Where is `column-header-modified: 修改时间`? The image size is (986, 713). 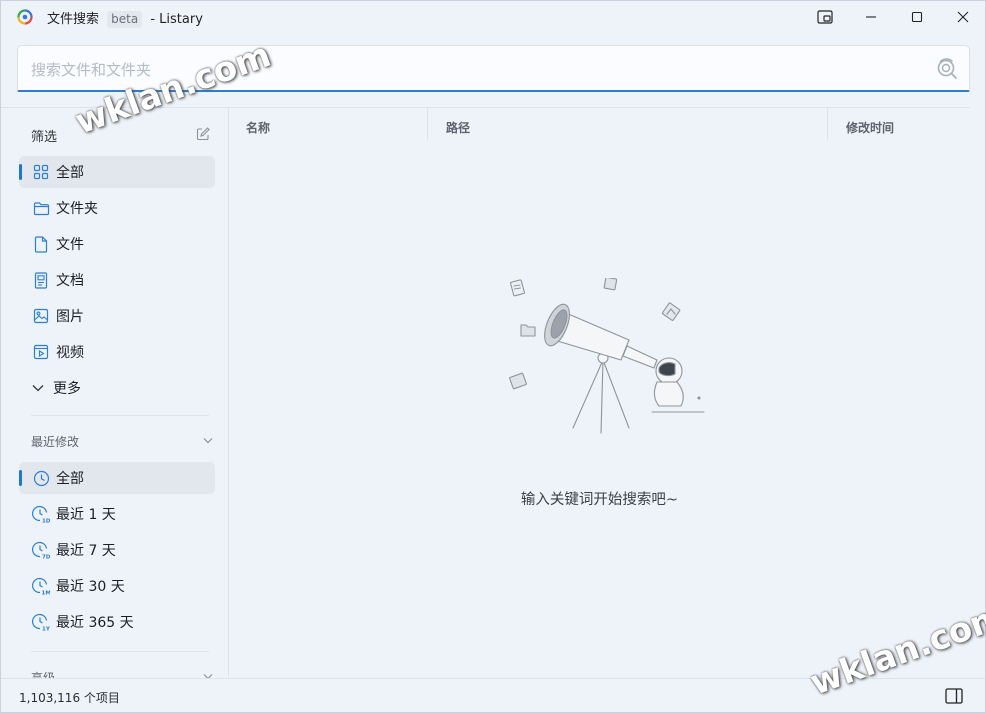 column-header-modified: 修改时间 is located at coordinates (870, 127).